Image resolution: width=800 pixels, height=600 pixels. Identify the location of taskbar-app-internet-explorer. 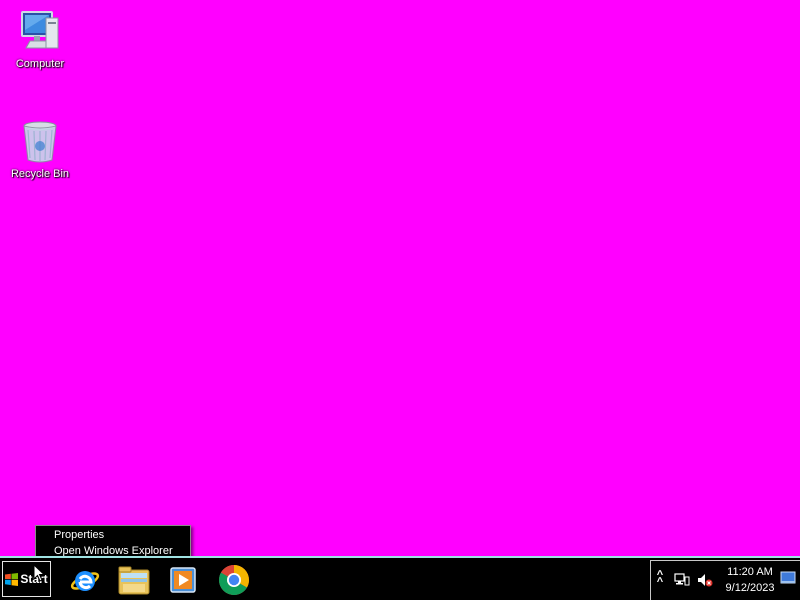
(85, 580).